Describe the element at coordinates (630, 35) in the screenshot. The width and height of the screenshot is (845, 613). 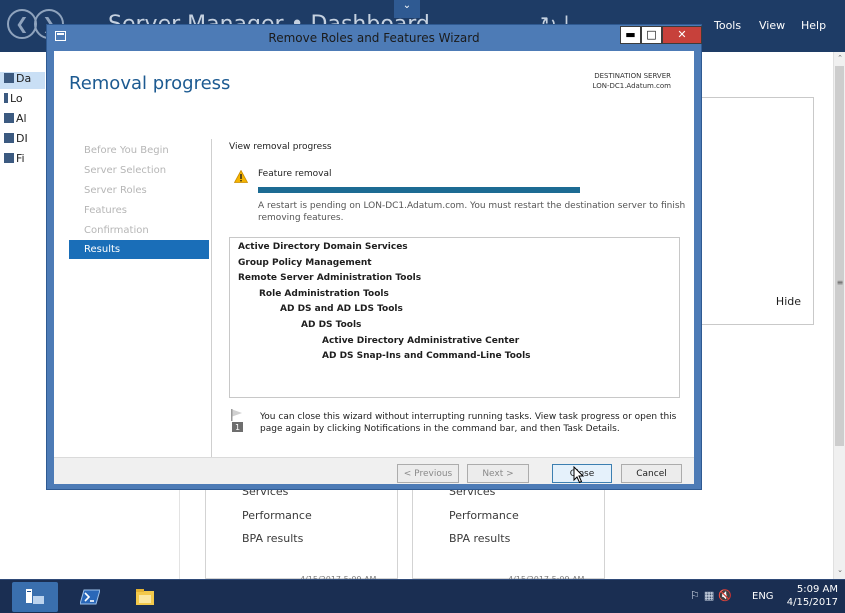
I see `minimize-button: ▬` at that location.